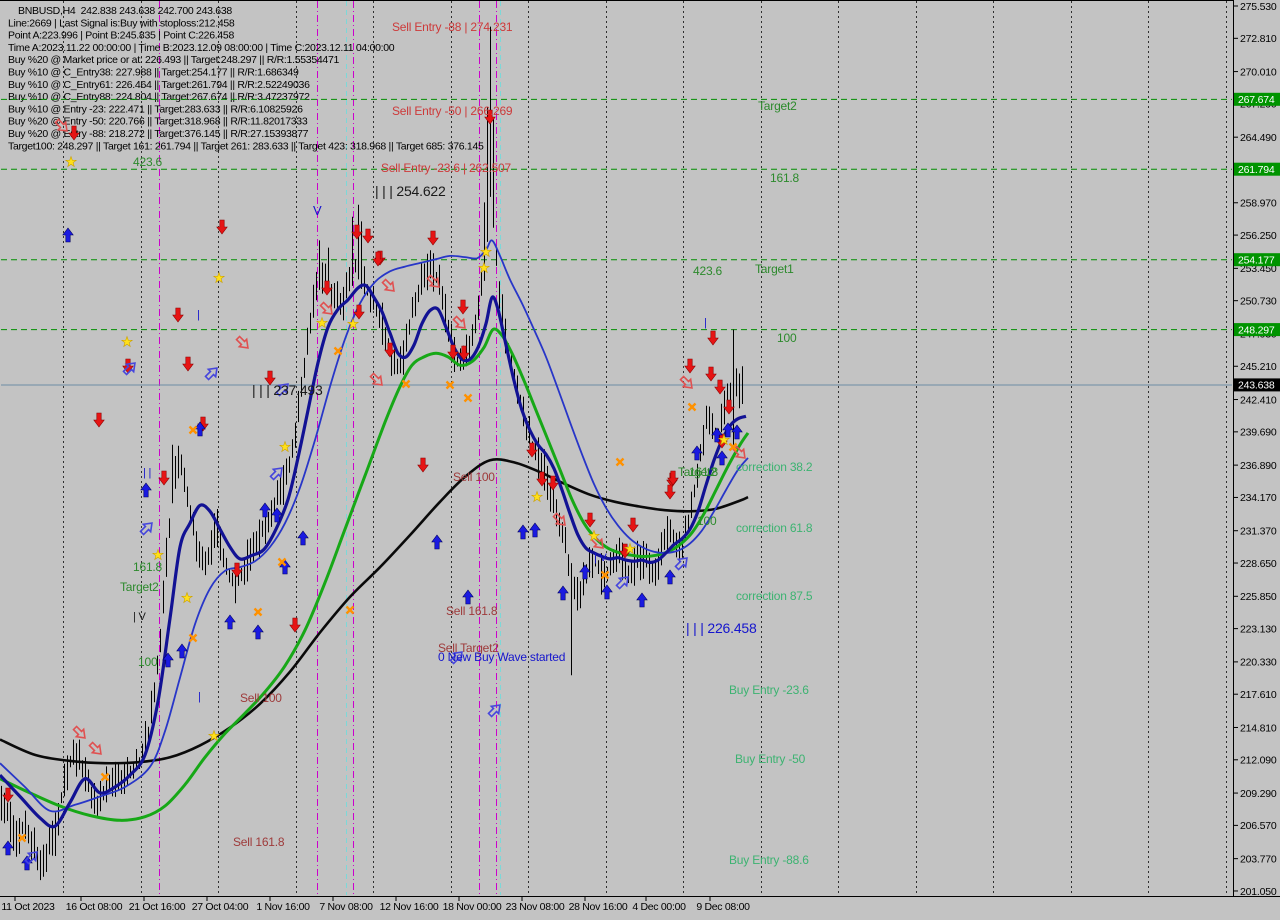 Image resolution: width=1280 pixels, height=920 pixels. Describe the element at coordinates (785, 178) in the screenshot. I see `chart-annotation-label: 161.8` at that location.